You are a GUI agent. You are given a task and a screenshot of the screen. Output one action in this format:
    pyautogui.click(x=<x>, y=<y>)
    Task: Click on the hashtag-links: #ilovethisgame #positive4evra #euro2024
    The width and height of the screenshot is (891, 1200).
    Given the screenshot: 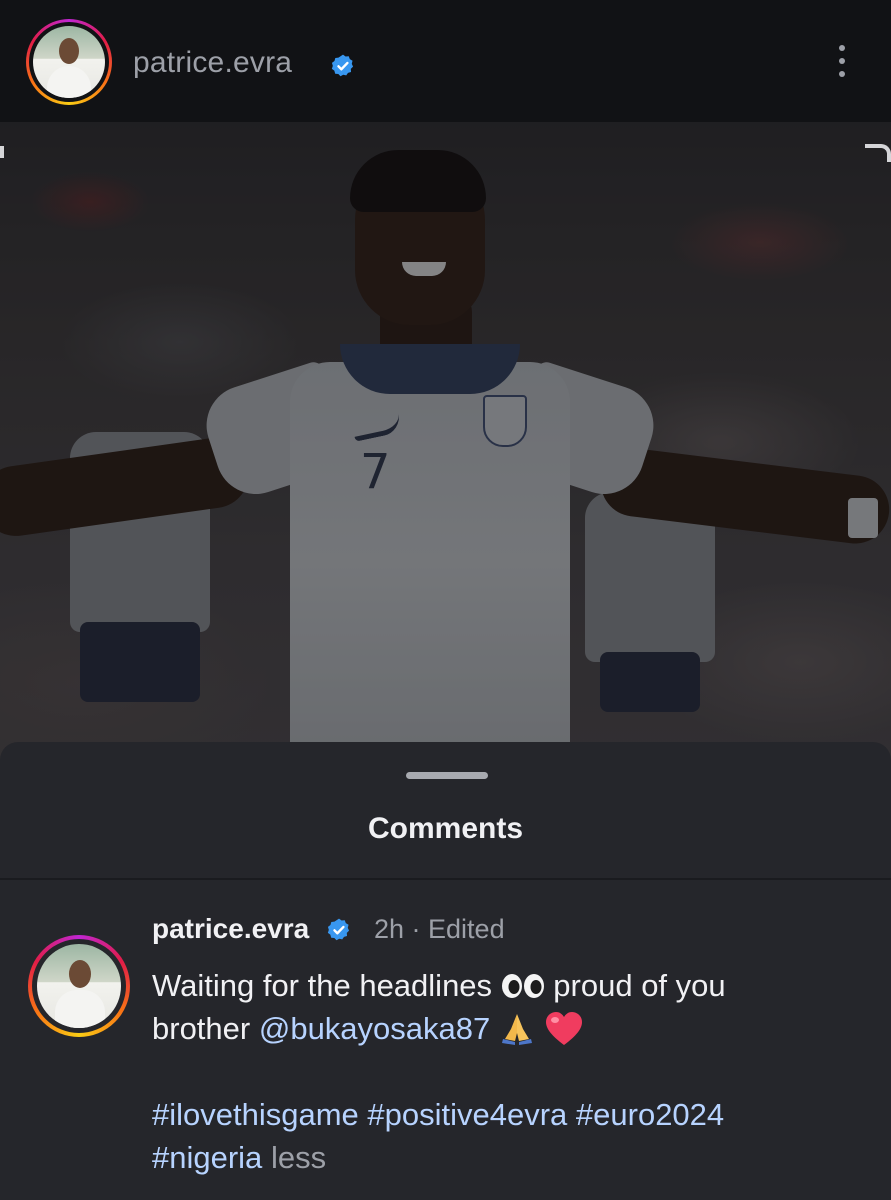 What is the action you would take?
    pyautogui.click(x=438, y=1114)
    